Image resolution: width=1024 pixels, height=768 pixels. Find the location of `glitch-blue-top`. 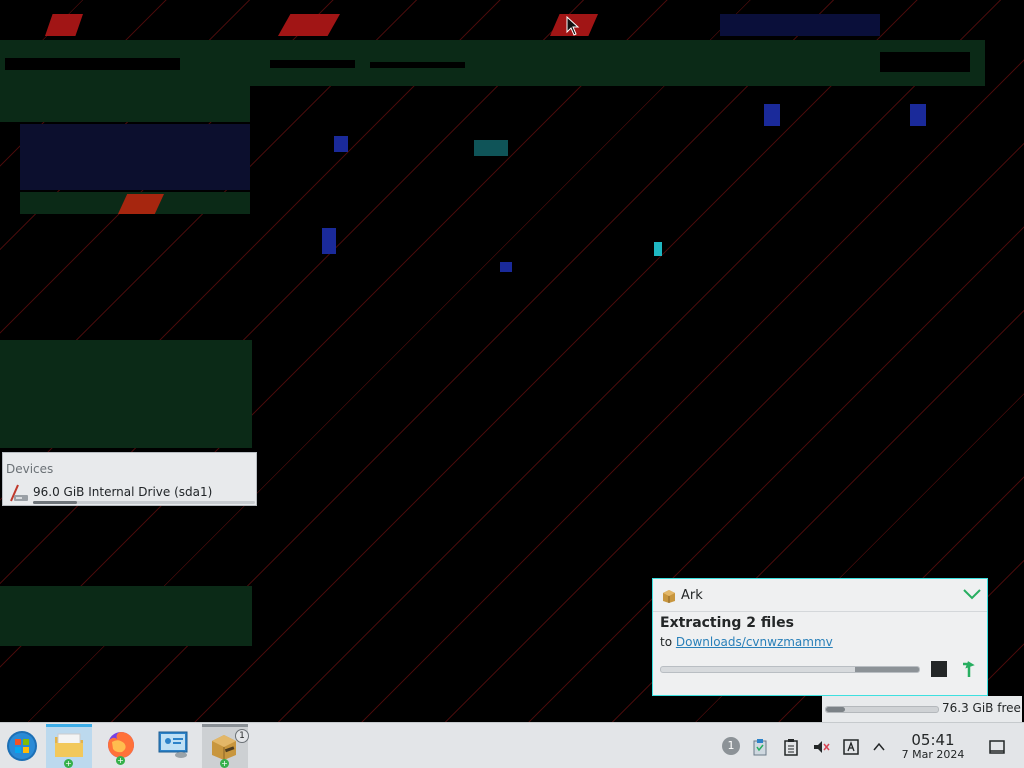

glitch-blue-top is located at coordinates (800, 25).